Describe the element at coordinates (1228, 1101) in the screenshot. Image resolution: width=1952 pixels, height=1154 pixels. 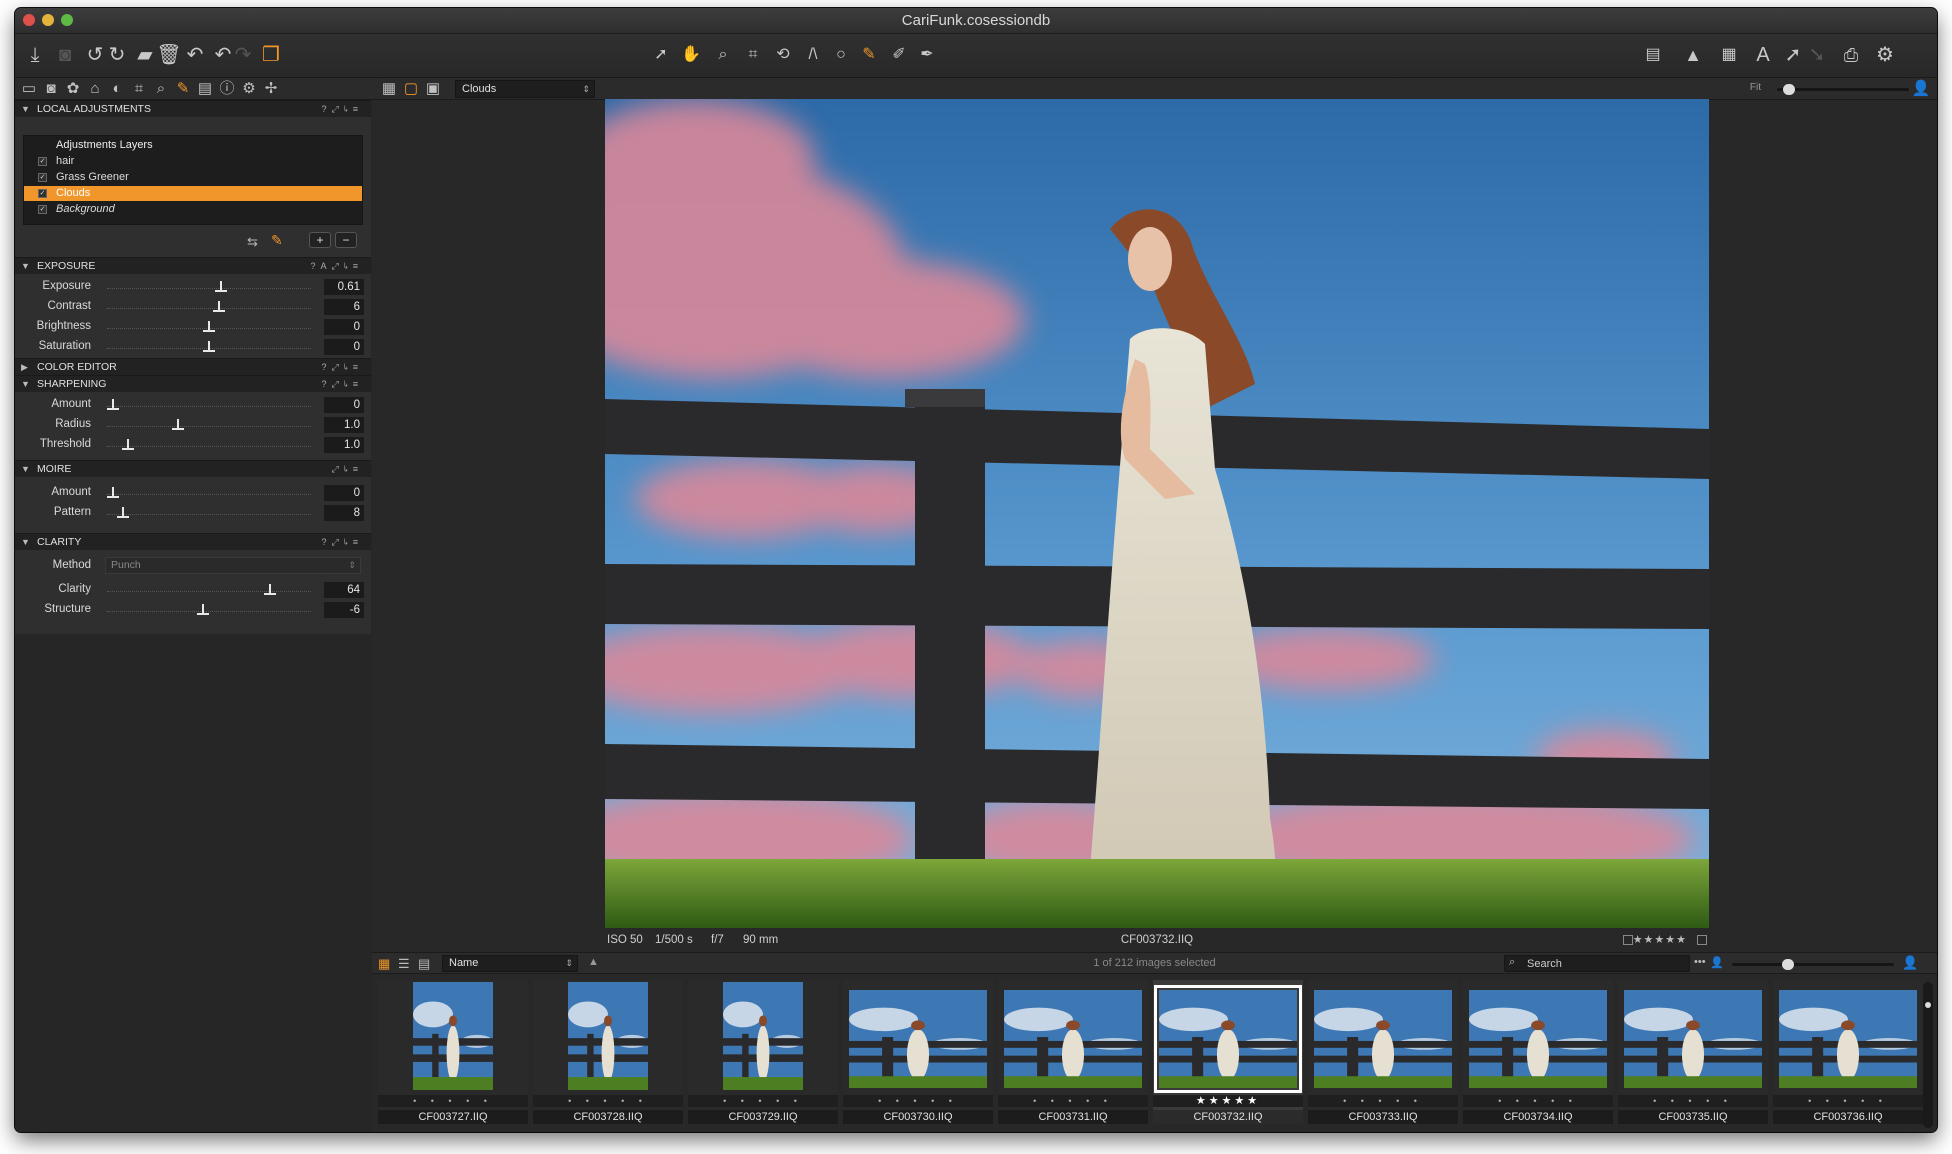
I see `thumbnail-rating: ★★★★★` at that location.